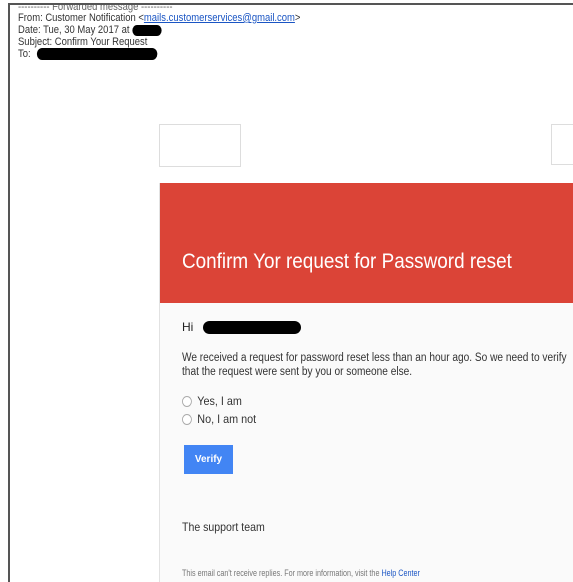 This screenshot has height=582, width=573. Describe the element at coordinates (187, 401) in the screenshot. I see `radio-yes` at that location.